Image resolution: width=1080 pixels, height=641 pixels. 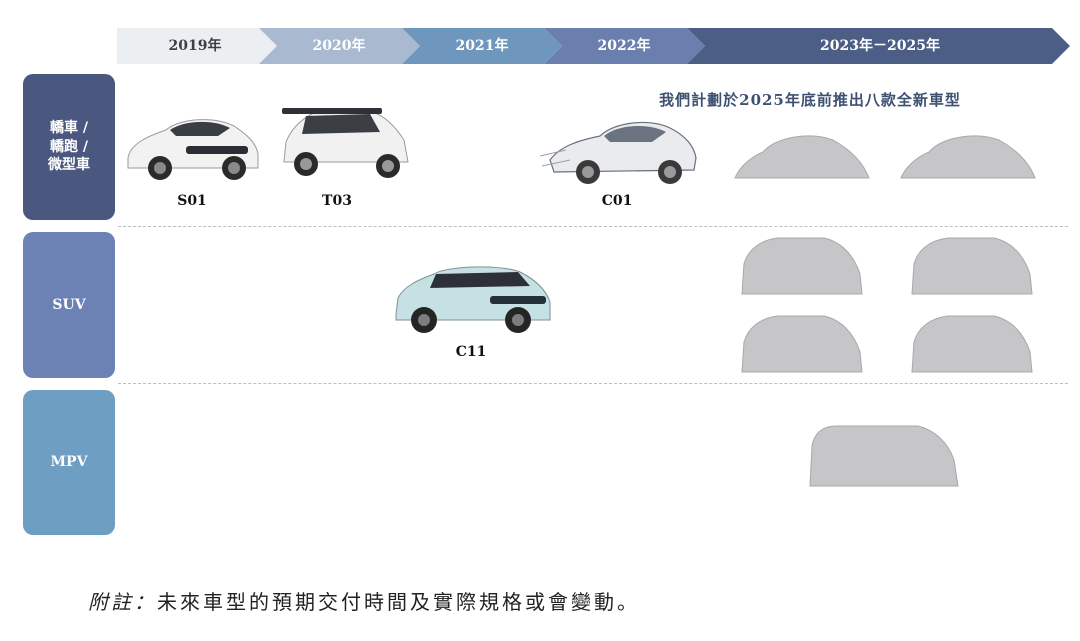 What do you see at coordinates (345, 143) in the screenshot?
I see `car-t03-image` at bounding box center [345, 143].